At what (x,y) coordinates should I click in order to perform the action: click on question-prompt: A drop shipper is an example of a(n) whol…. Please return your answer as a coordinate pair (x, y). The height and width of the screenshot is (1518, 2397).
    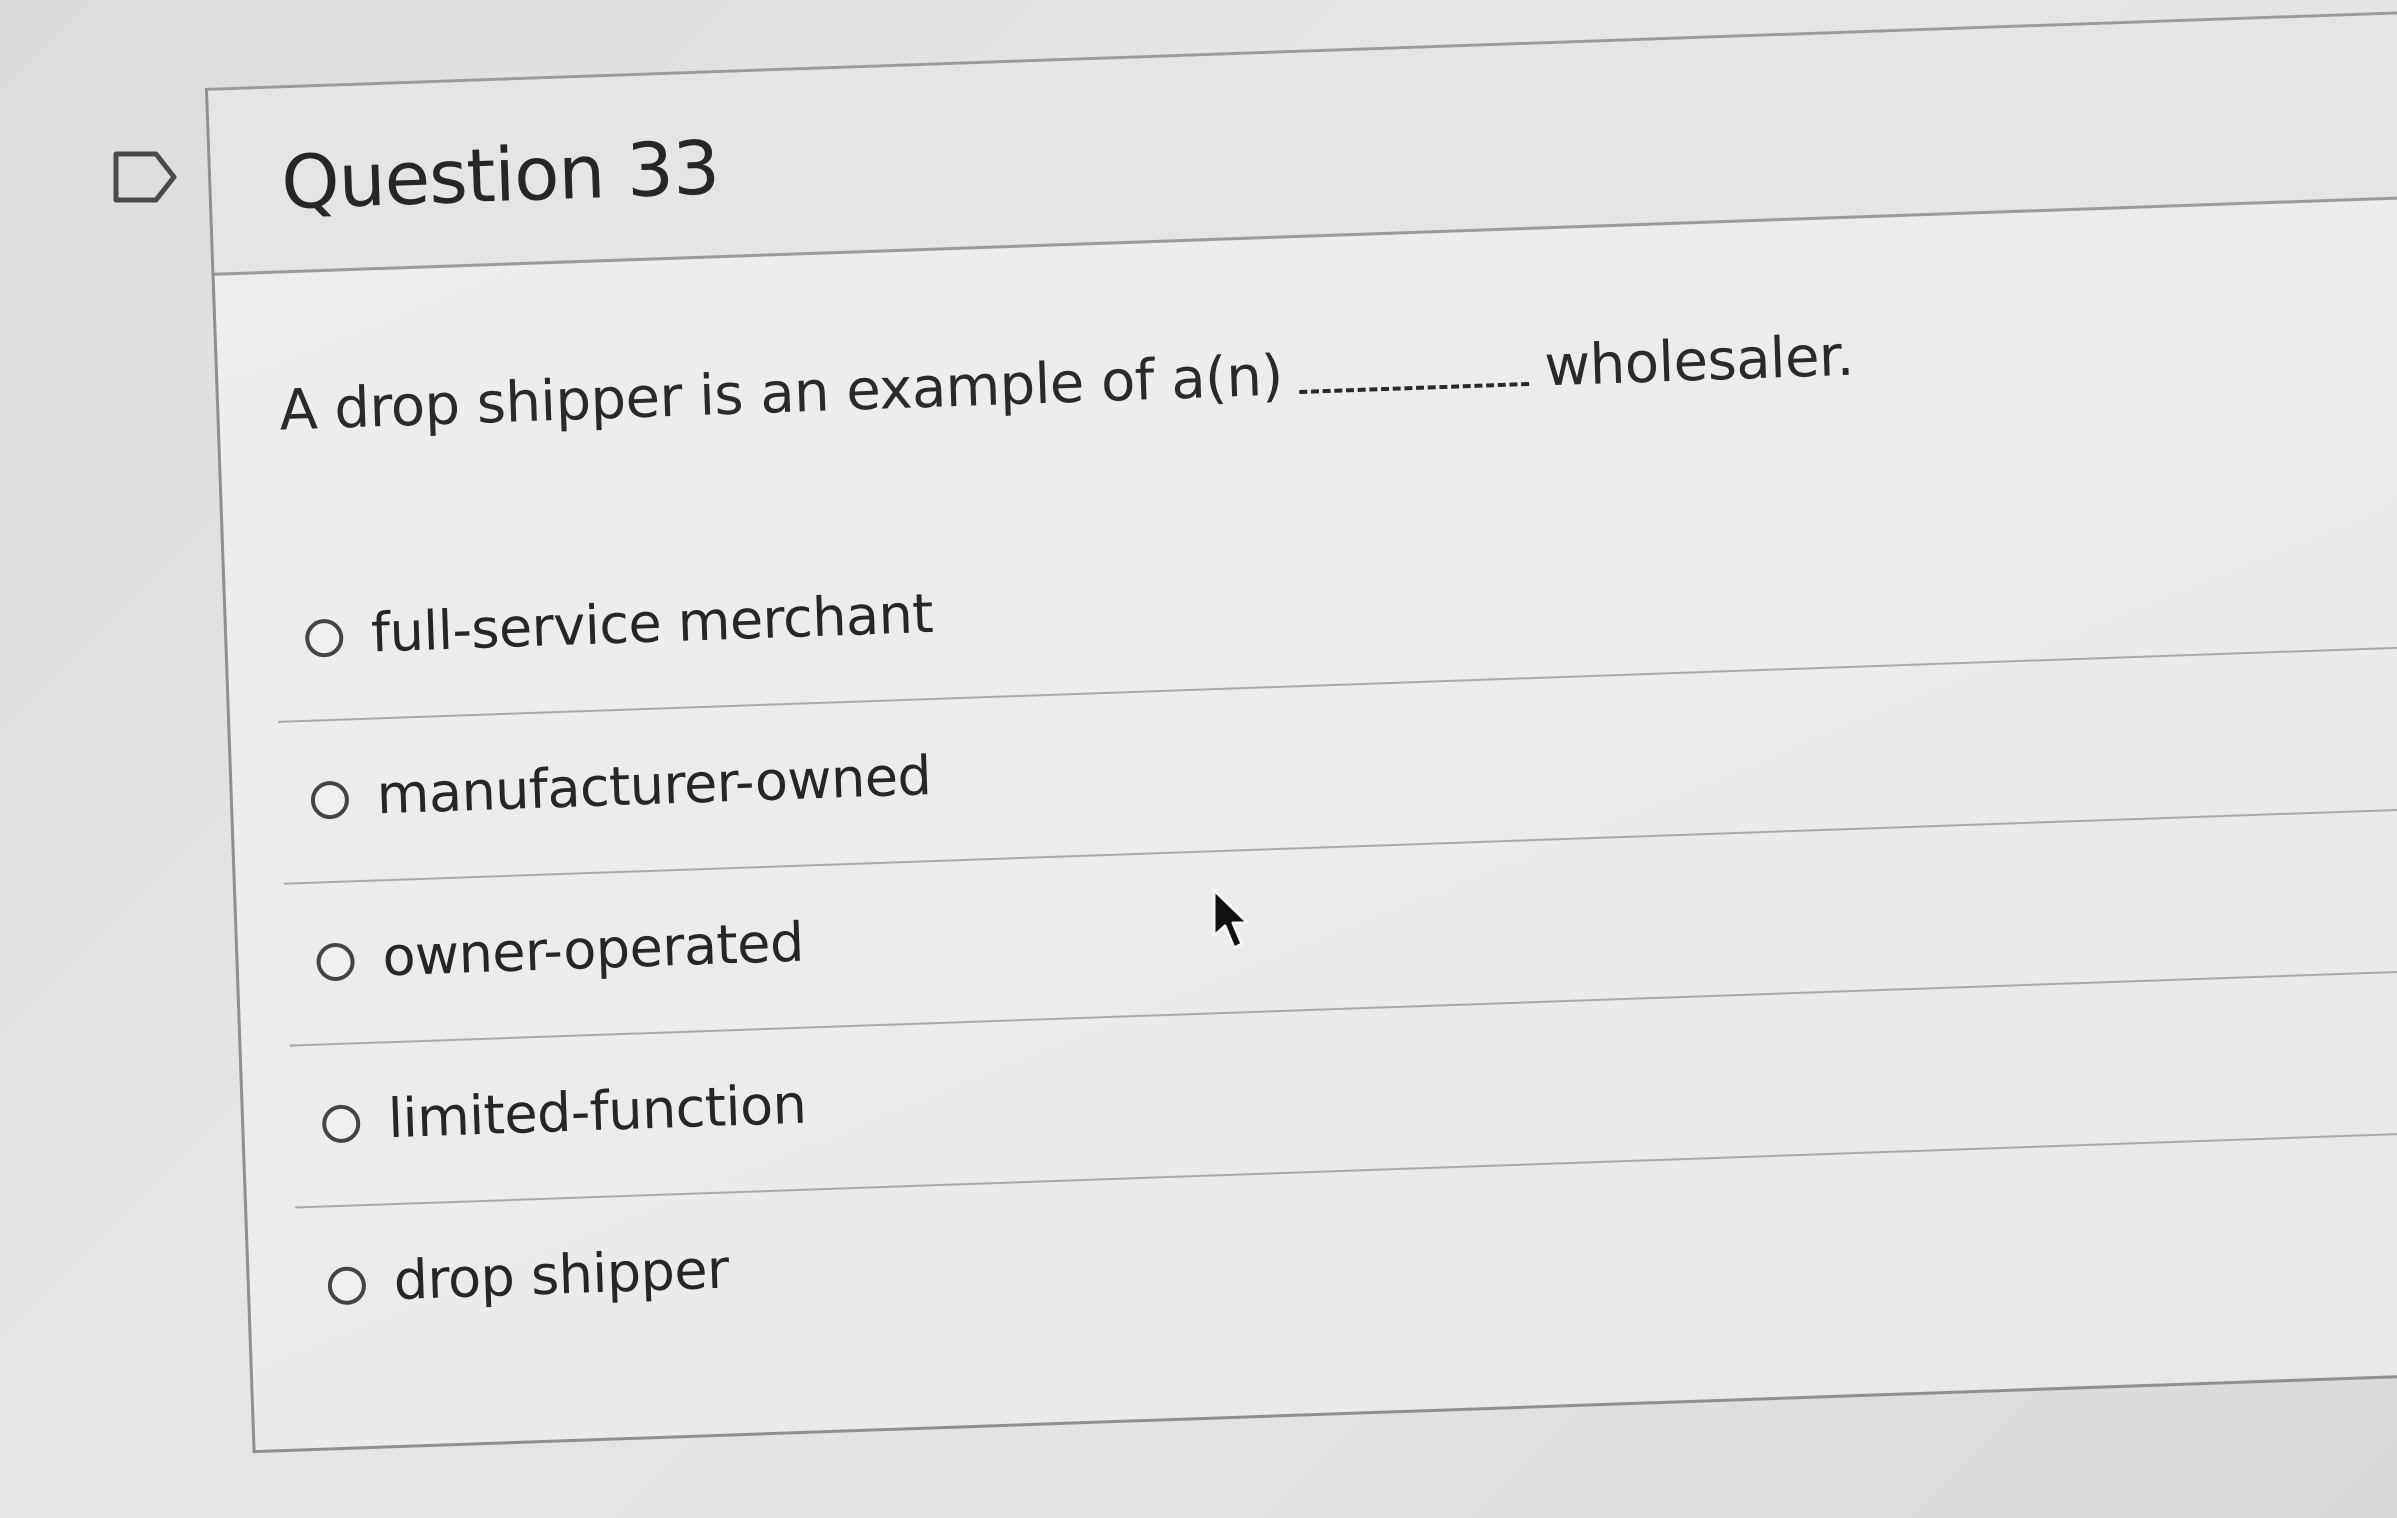
    Looking at the image, I should click on (1066, 384).